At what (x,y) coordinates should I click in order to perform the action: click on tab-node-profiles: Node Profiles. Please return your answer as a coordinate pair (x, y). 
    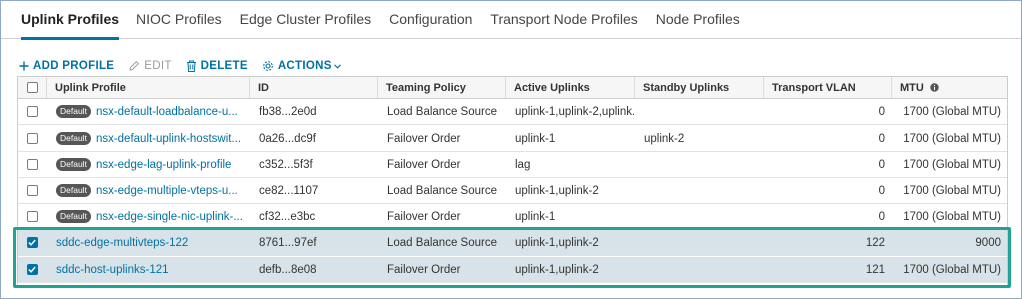
    Looking at the image, I should click on (698, 20).